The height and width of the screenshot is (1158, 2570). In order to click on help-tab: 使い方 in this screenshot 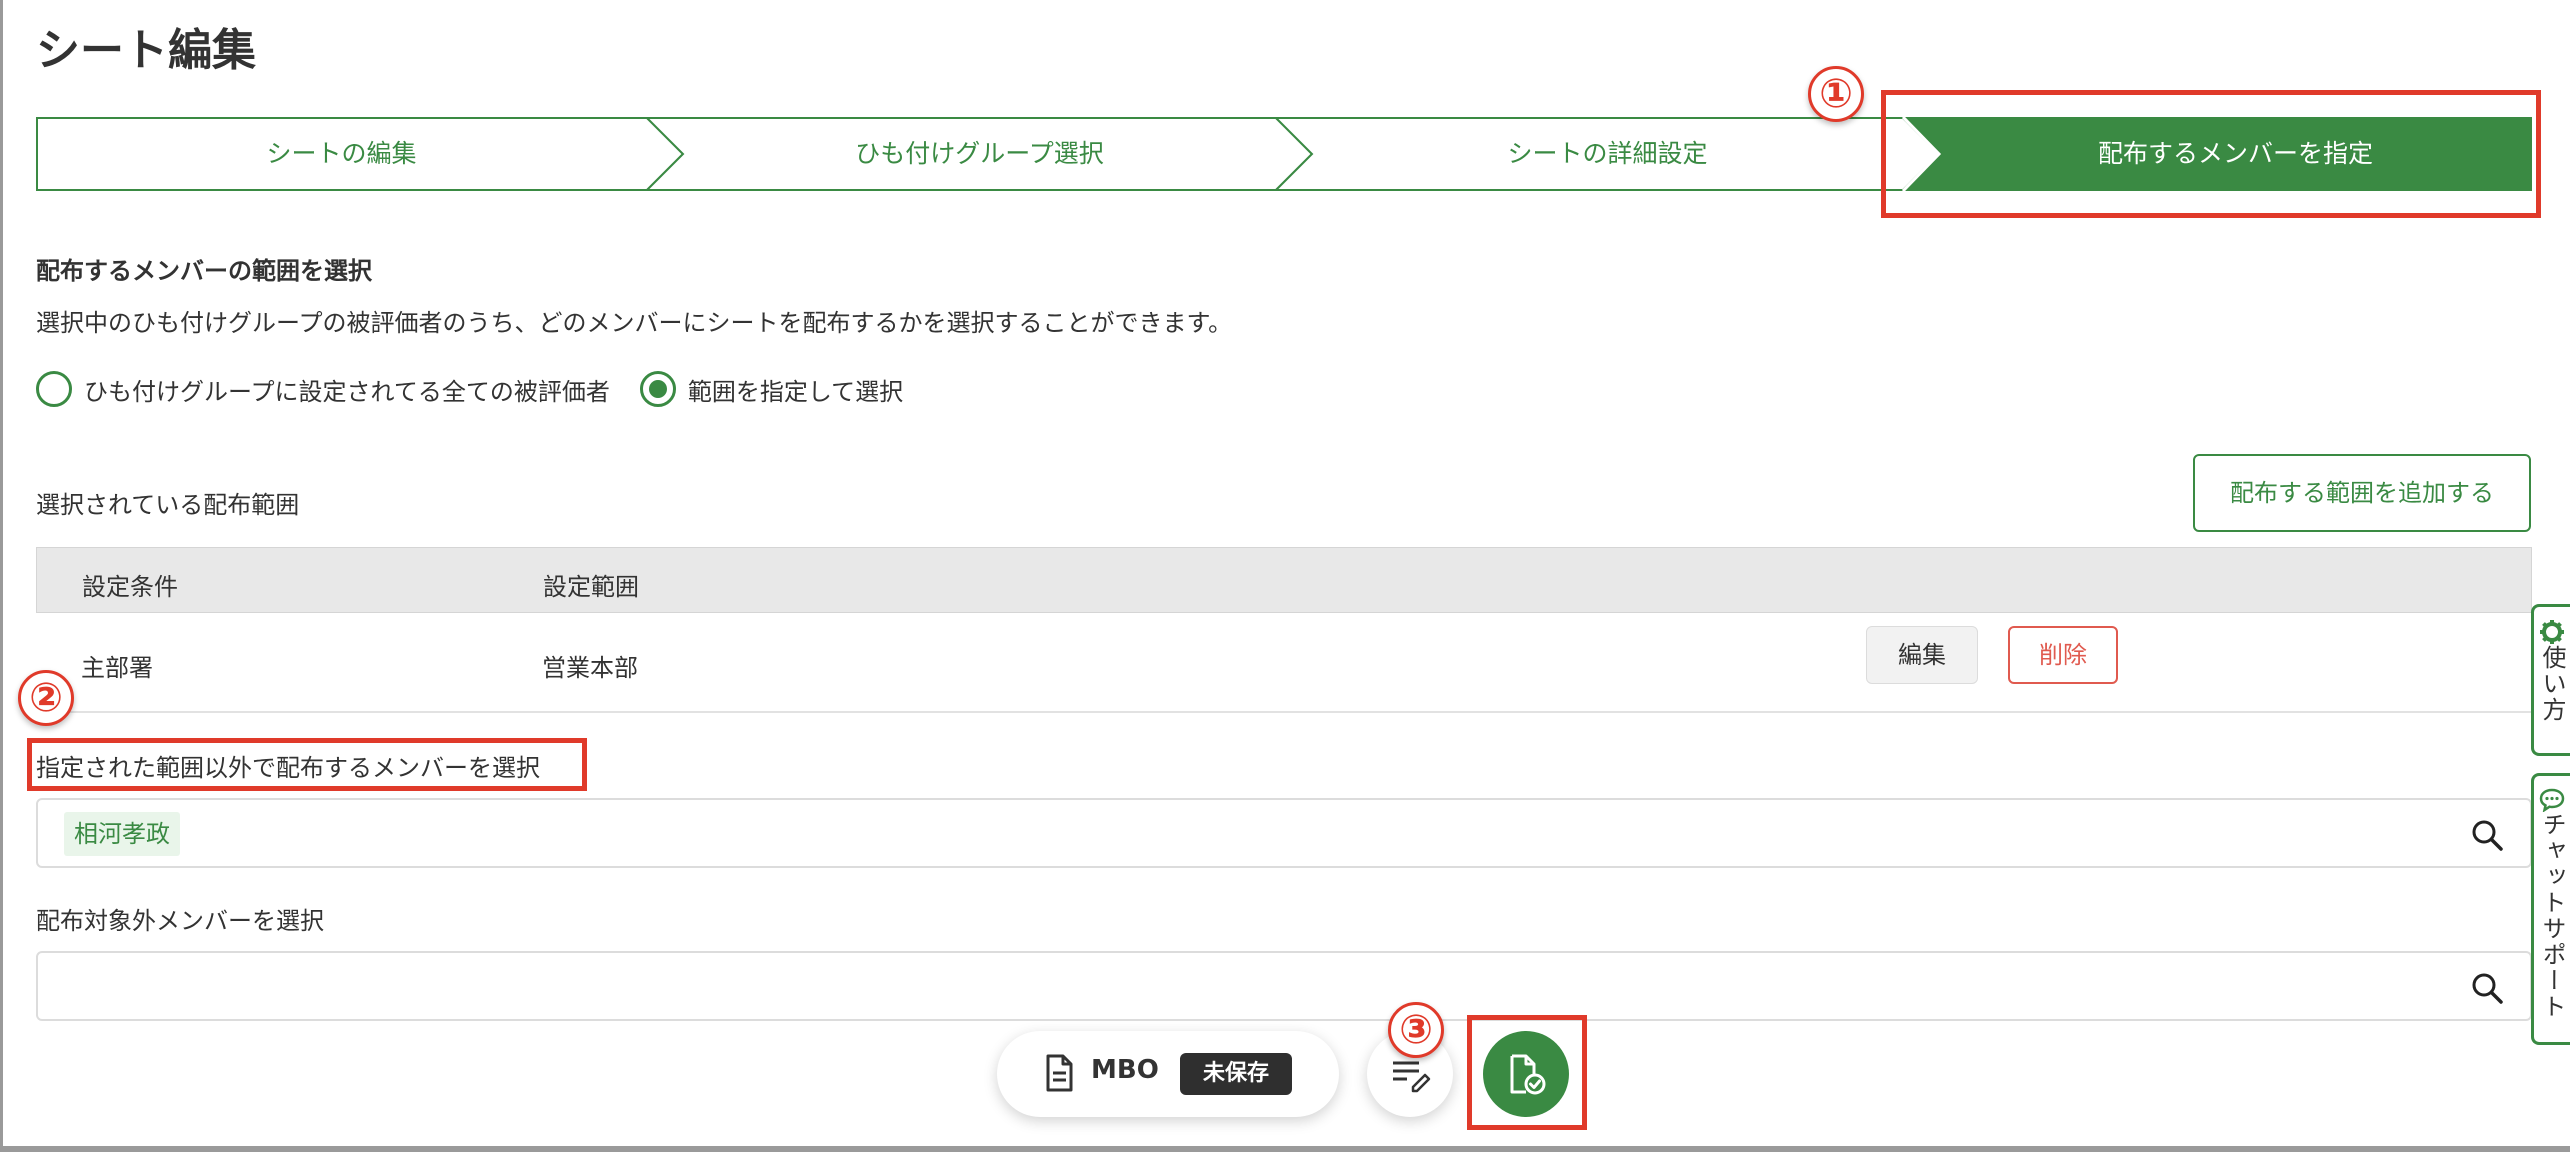, I will do `click(2550, 680)`.